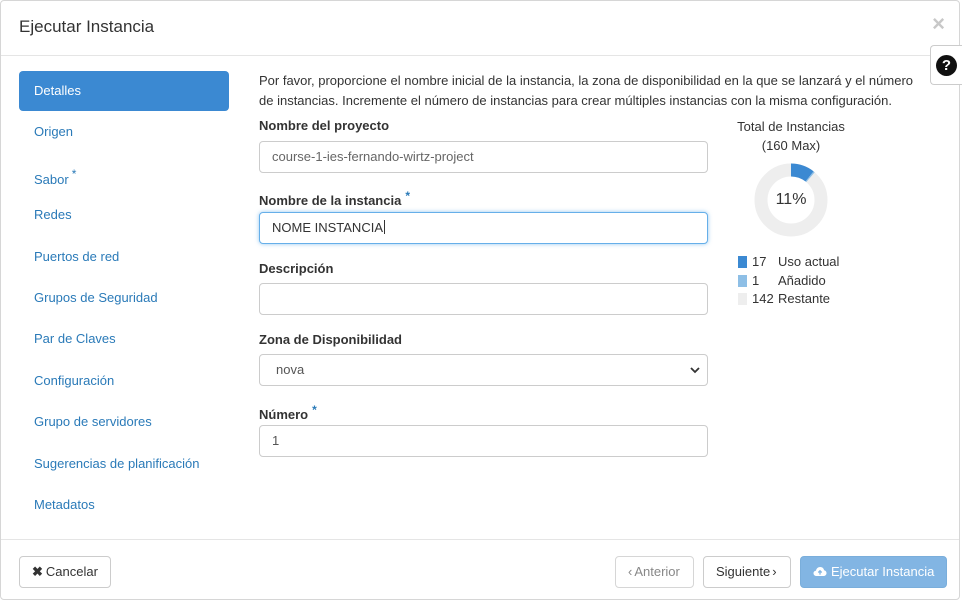  Describe the element at coordinates (124, 215) in the screenshot. I see `nav-item-redes: Redes` at that location.